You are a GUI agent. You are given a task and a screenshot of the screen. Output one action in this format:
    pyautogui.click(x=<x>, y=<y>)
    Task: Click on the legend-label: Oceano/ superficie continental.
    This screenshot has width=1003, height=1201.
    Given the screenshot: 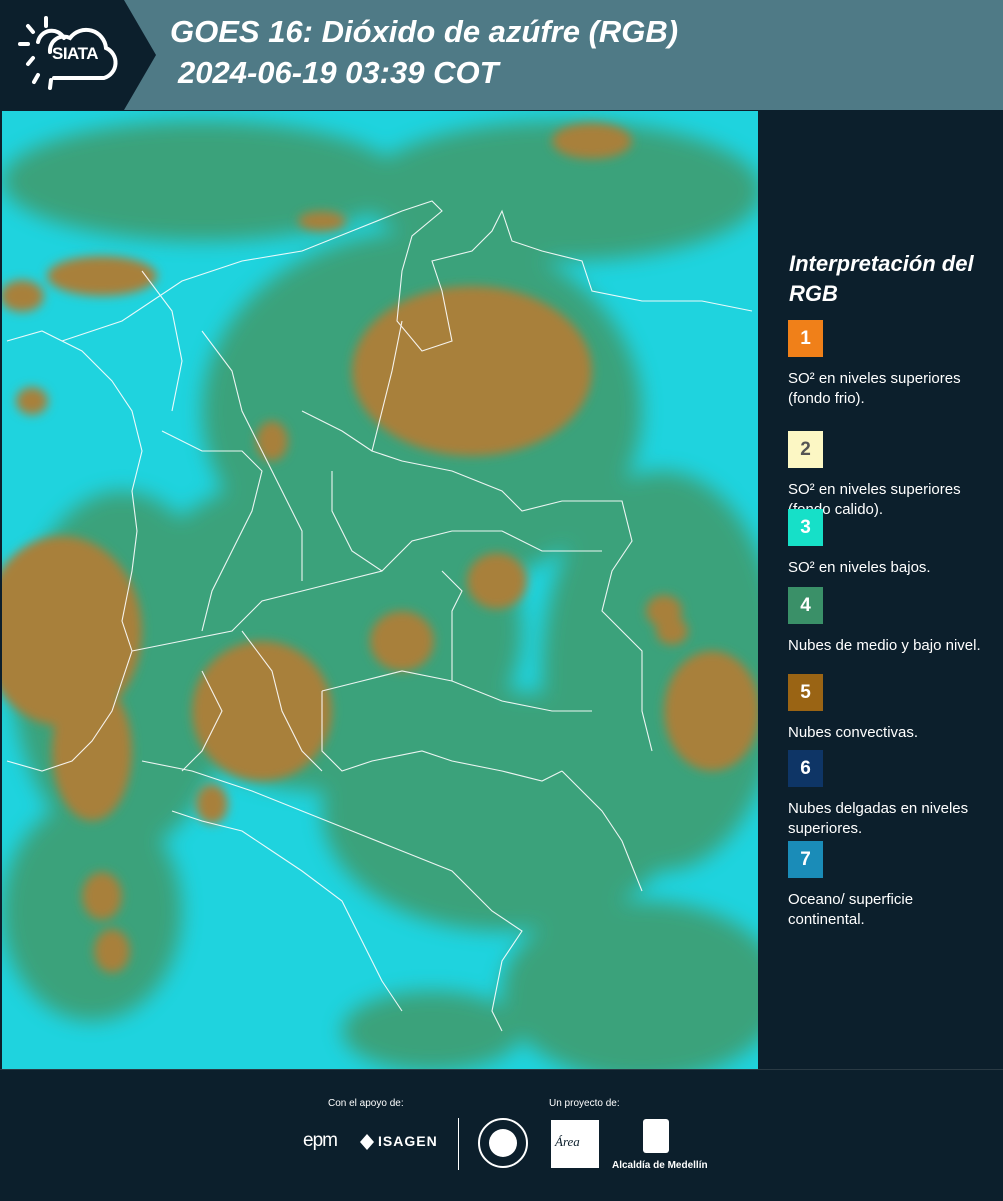 What is the action you would take?
    pyautogui.click(x=851, y=909)
    